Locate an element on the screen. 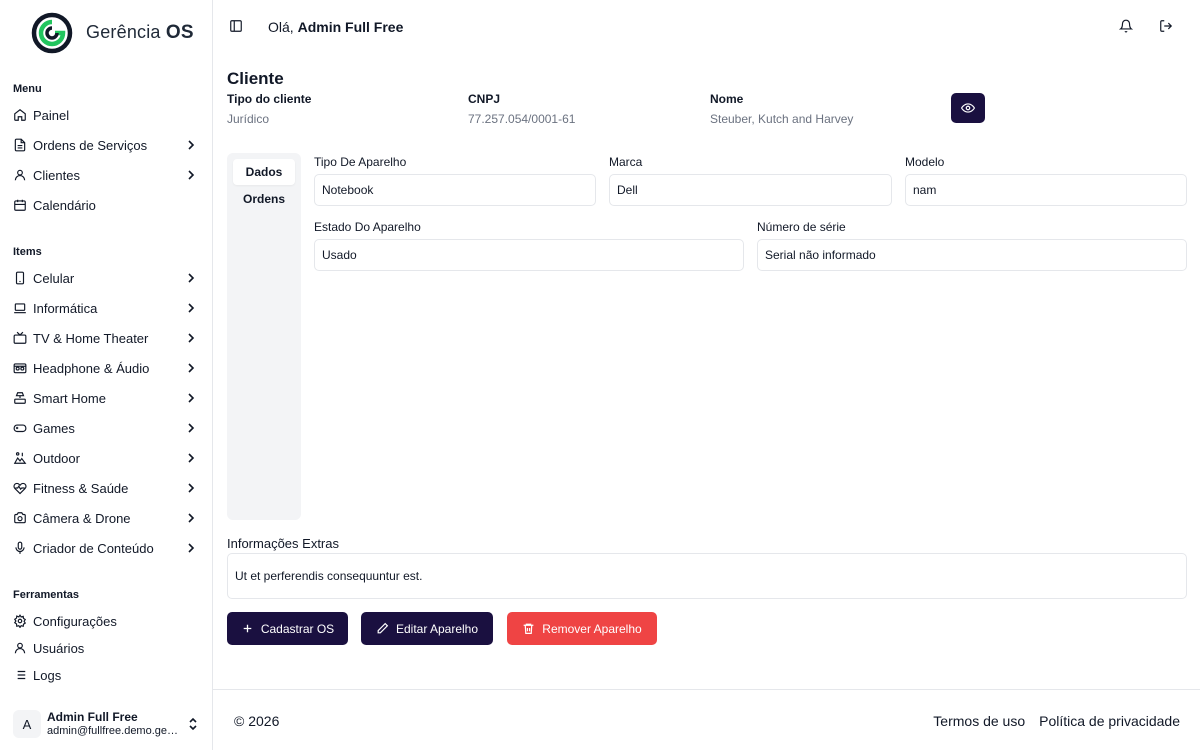 The height and width of the screenshot is (750, 1200). sidebar-item-logs: Logs is located at coordinates (106, 675).